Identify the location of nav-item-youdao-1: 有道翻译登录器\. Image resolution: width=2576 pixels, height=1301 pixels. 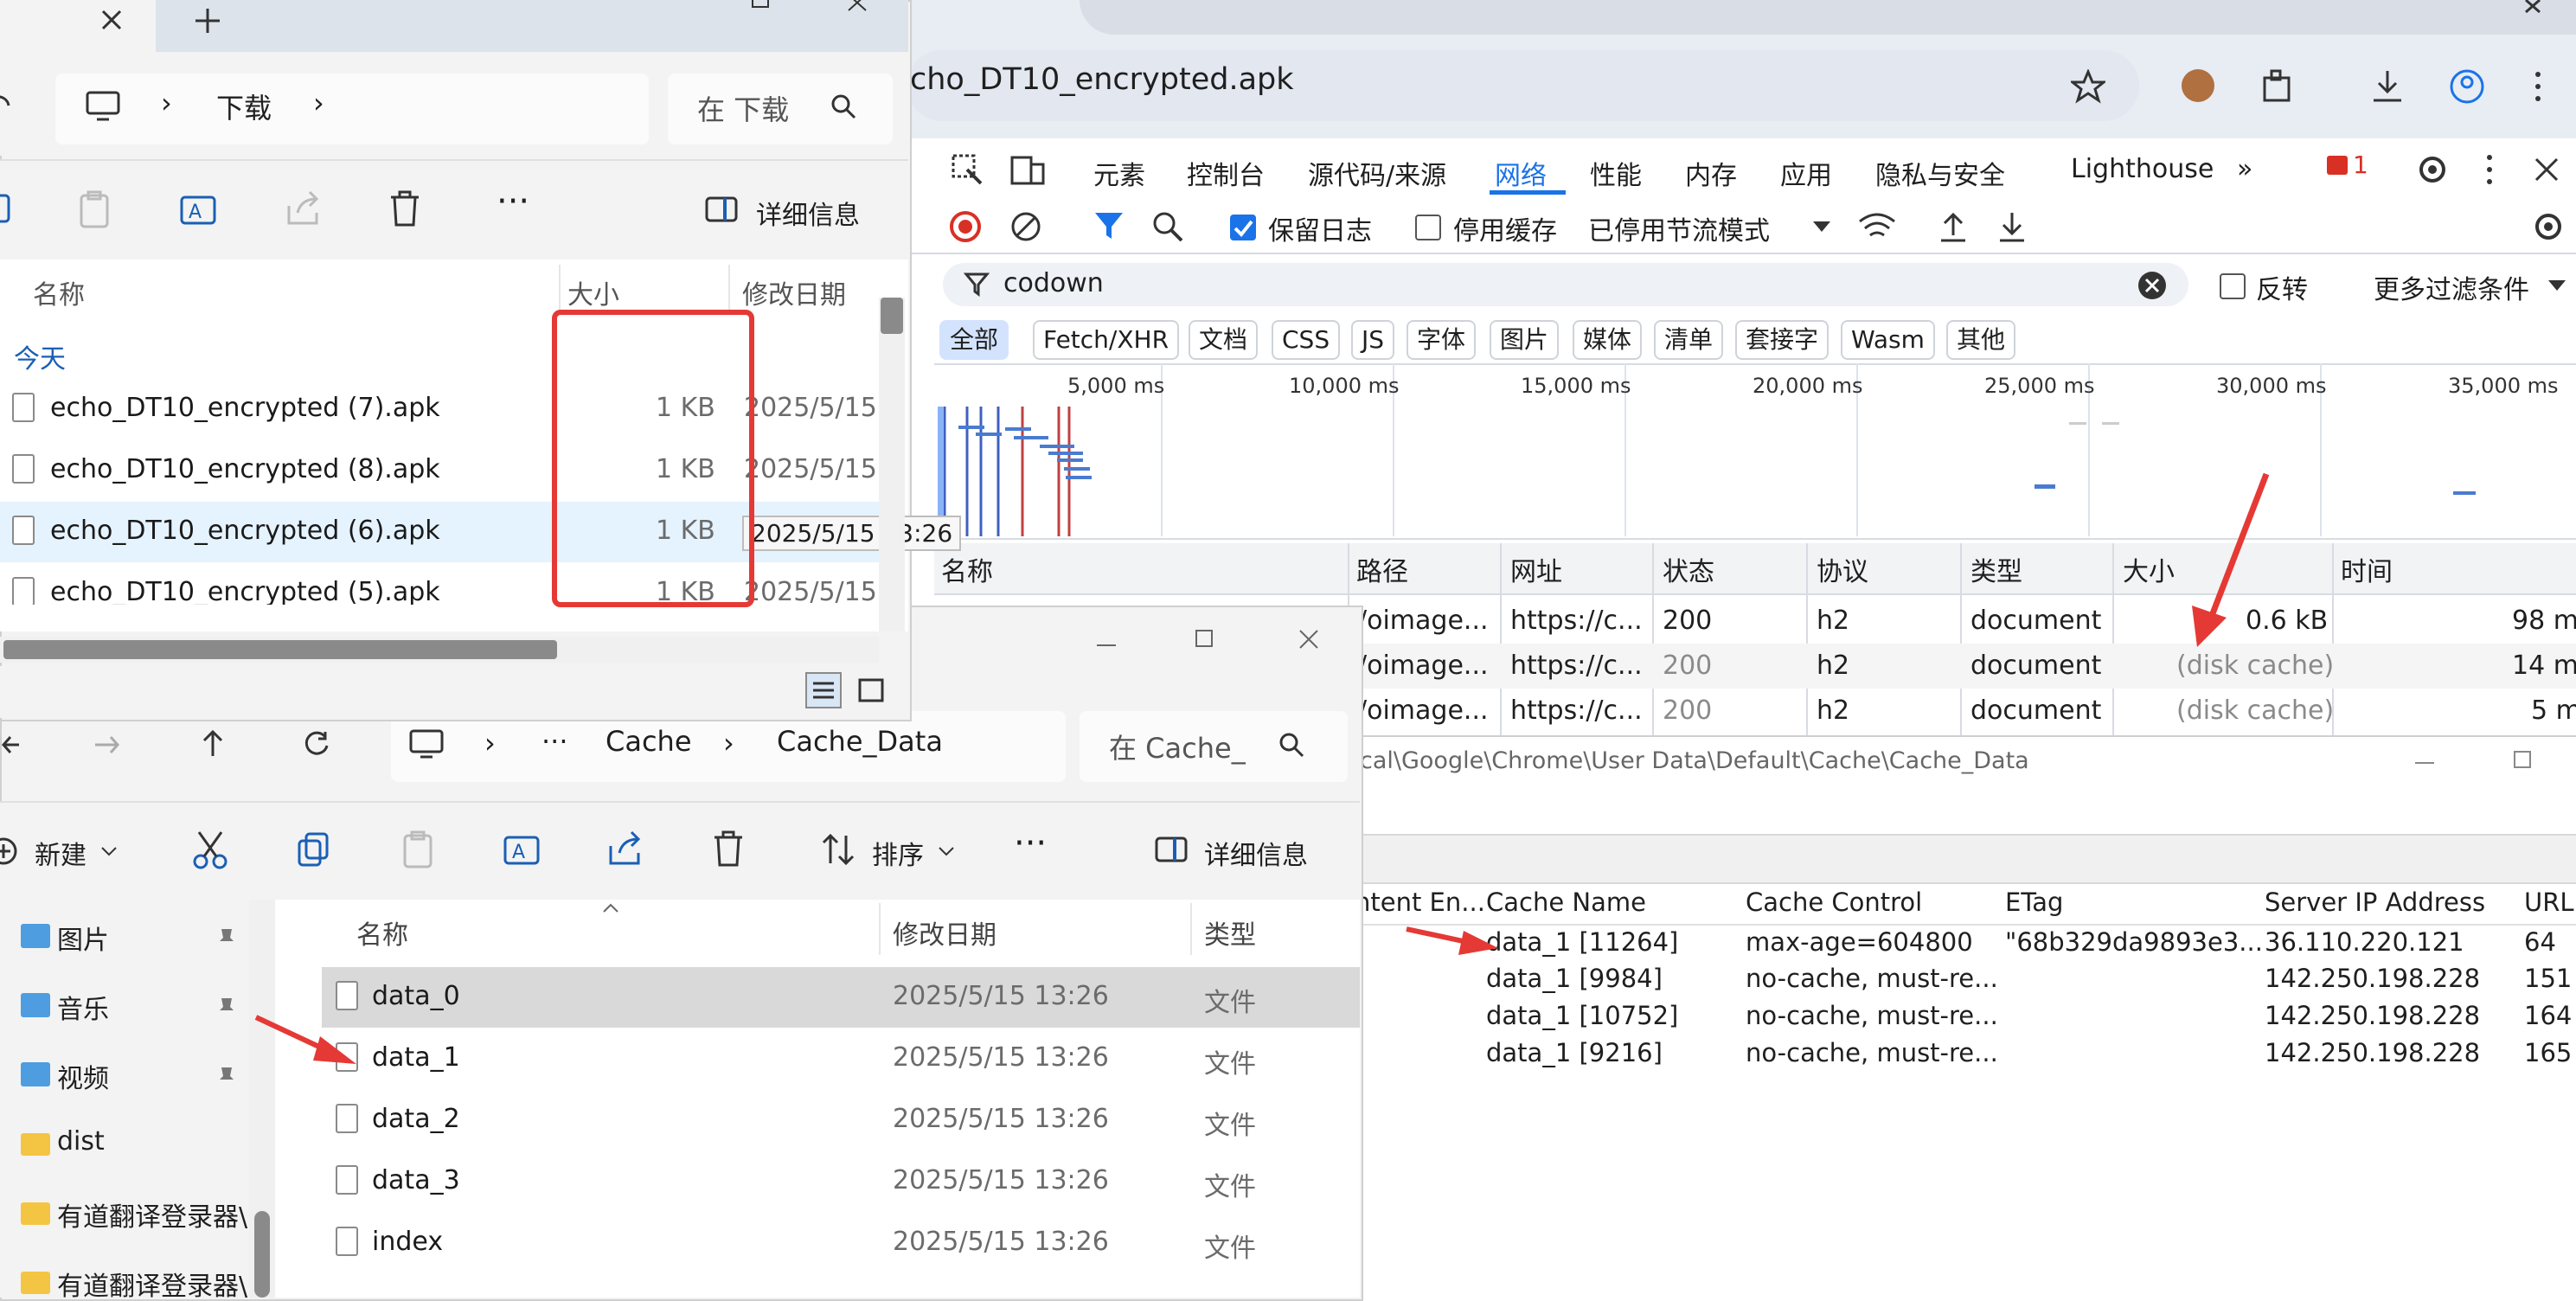
(124, 1213).